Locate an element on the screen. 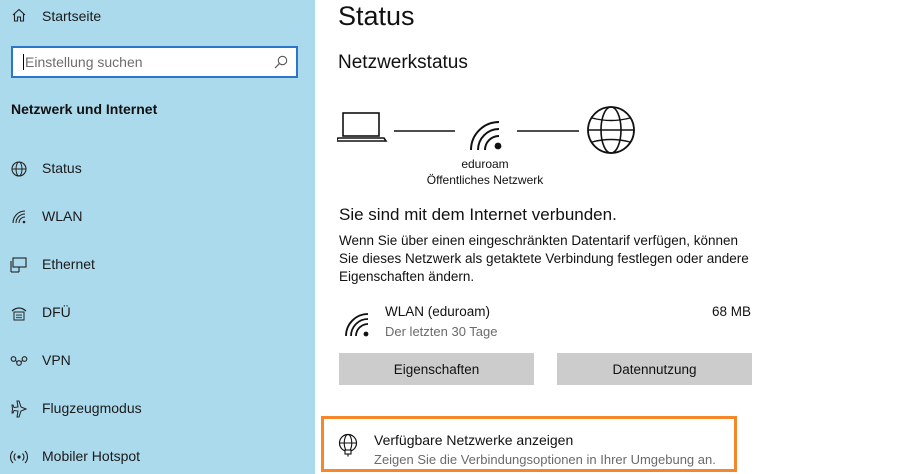 This screenshot has width=909, height=474. sidebar-item-label: Status is located at coordinates (62, 168).